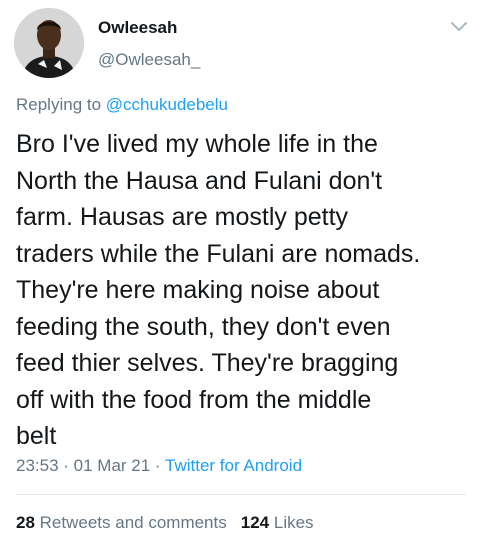 This screenshot has height=542, width=480. Describe the element at coordinates (198, 290) in the screenshot. I see `tweet-text-line: They're here making noise about` at that location.